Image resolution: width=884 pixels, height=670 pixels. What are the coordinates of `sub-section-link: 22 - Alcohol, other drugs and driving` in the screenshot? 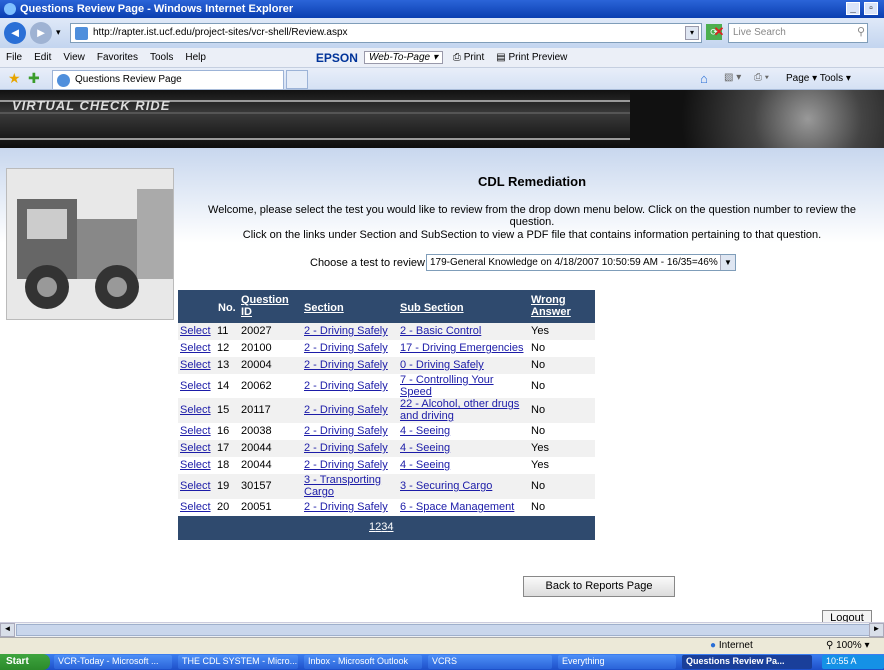 It's located at (459, 410).